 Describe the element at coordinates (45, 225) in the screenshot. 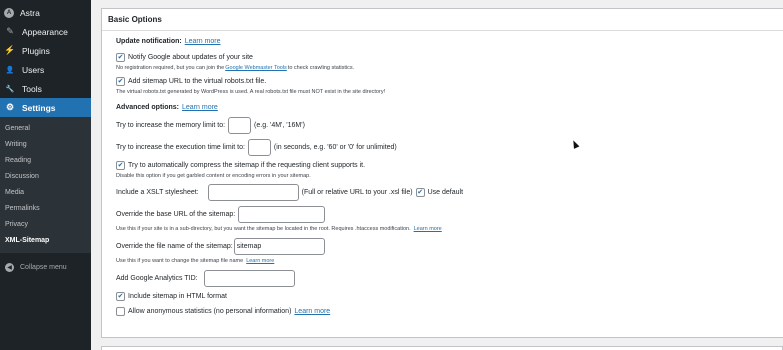

I see `submenu-privacy: Privacy` at that location.